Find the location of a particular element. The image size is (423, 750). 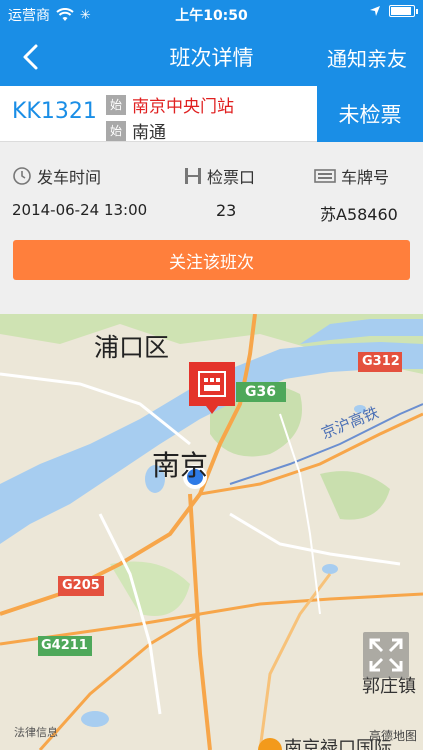

check-status-badge: 未检票 is located at coordinates (370, 114).